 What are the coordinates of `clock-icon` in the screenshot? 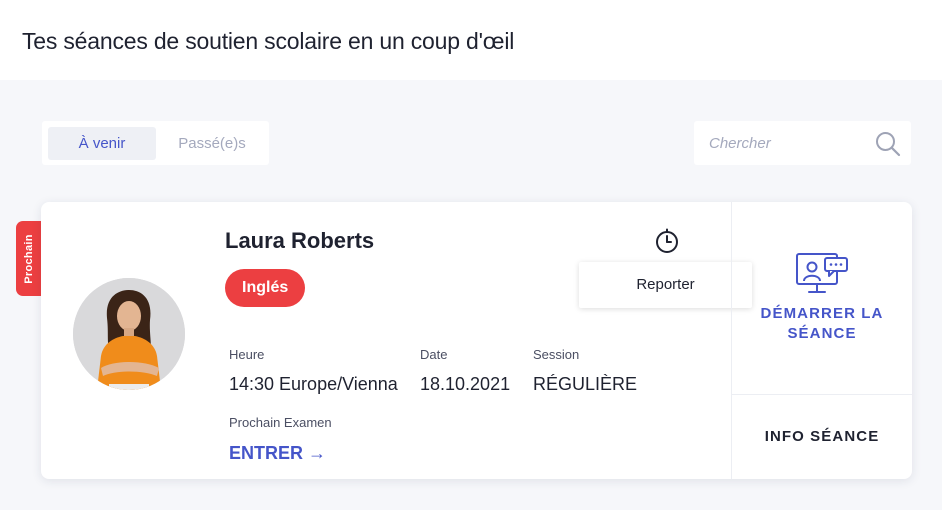 It's located at (667, 241).